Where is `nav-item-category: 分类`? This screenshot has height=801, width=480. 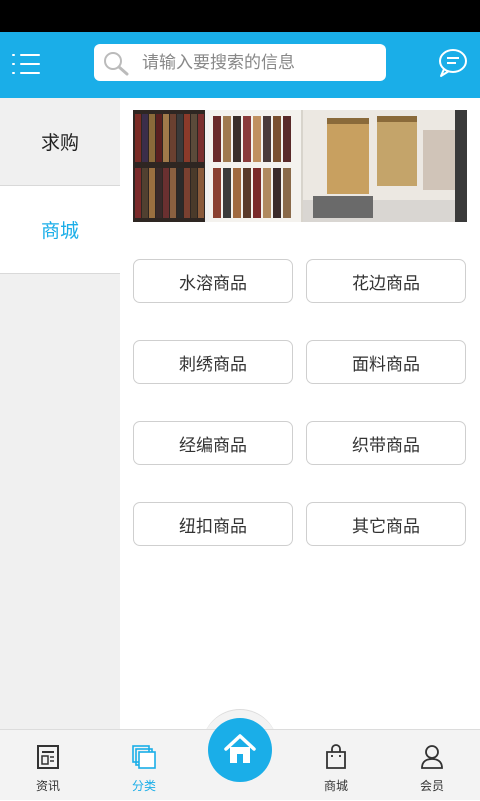
nav-item-category: 分类 is located at coordinates (144, 765).